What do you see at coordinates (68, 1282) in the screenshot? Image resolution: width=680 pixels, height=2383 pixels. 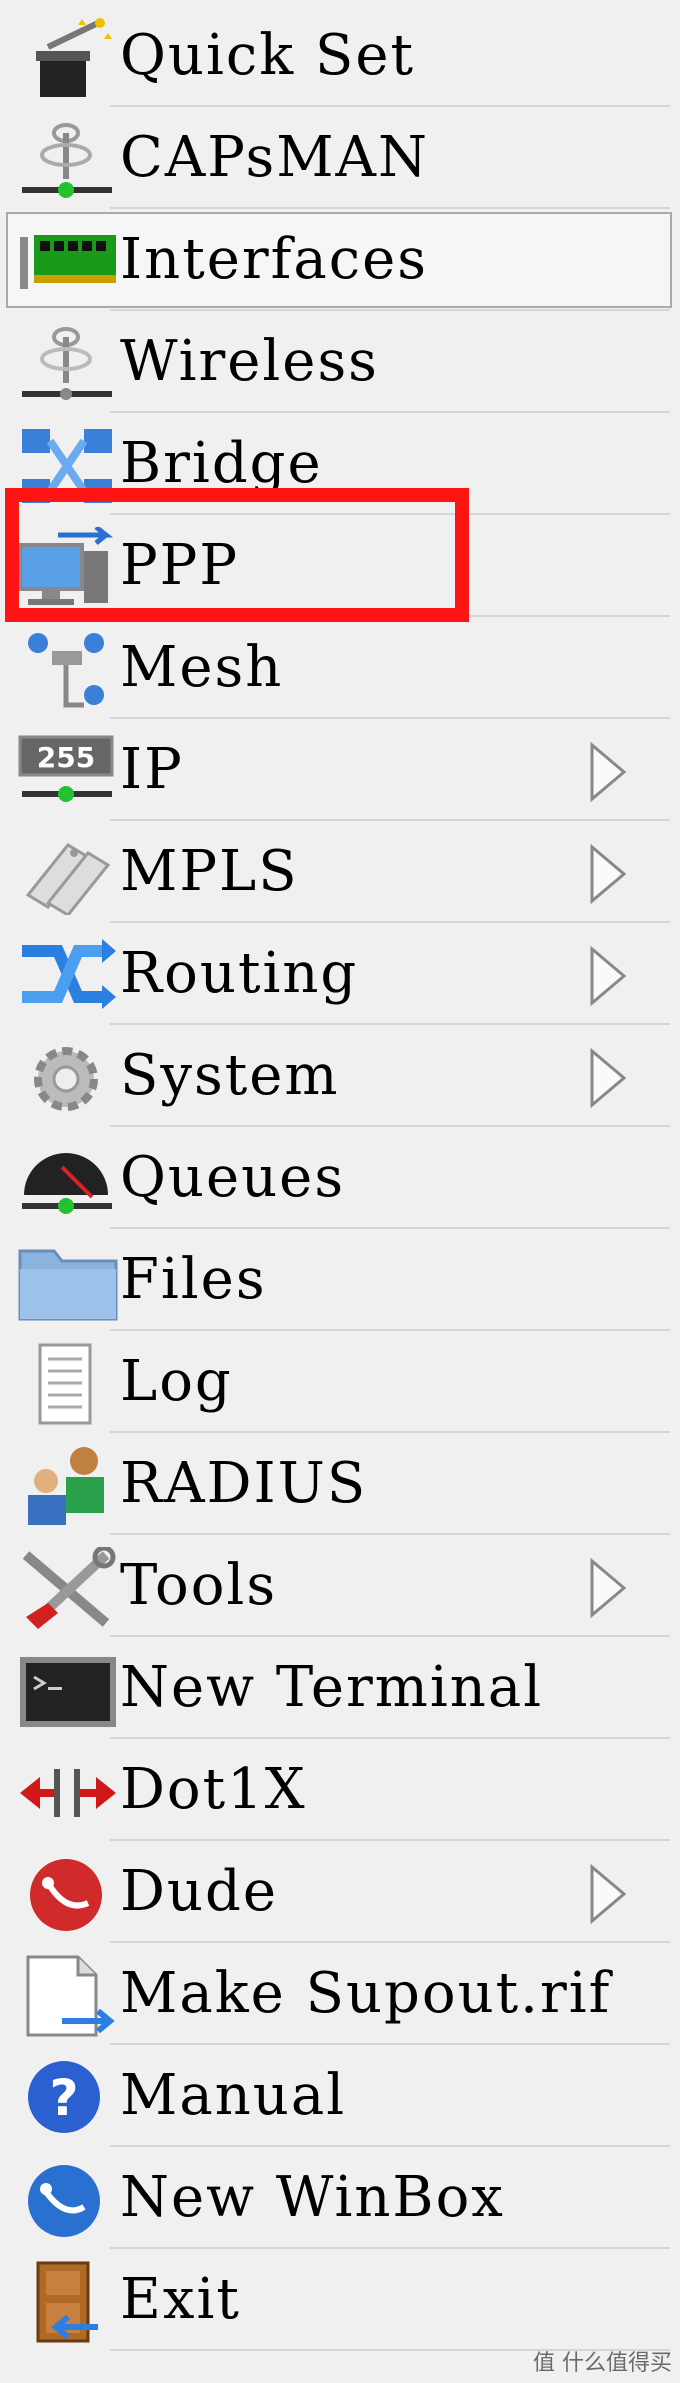 I see `folder-icon` at bounding box center [68, 1282].